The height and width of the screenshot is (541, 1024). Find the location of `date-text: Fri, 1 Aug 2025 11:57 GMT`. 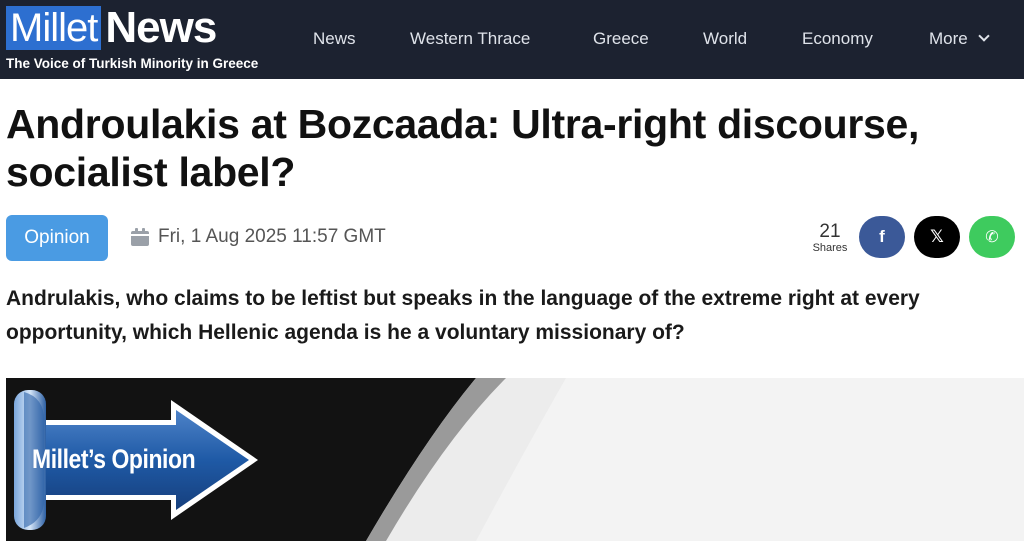

date-text: Fri, 1 Aug 2025 11:57 GMT is located at coordinates (272, 236).